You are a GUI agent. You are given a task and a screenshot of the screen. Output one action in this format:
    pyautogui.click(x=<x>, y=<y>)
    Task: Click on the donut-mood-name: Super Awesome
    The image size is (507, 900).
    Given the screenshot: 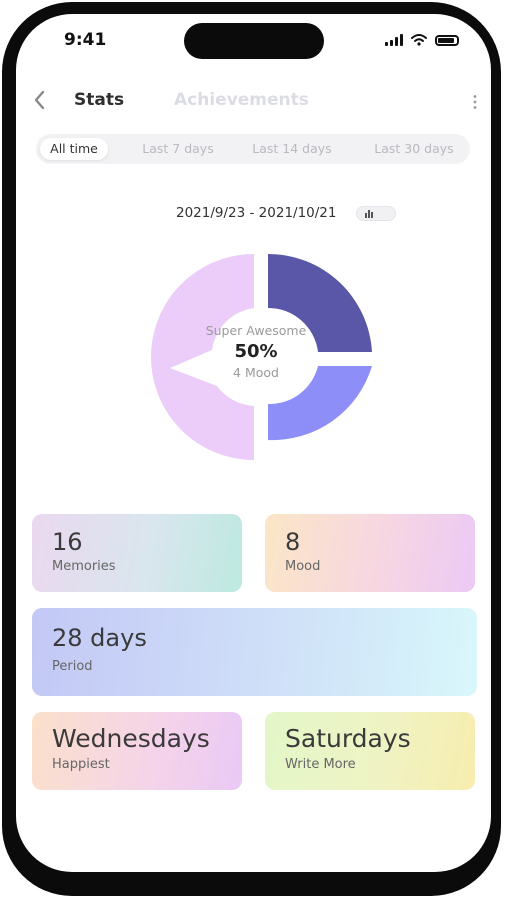 What is the action you would take?
    pyautogui.click(x=256, y=330)
    